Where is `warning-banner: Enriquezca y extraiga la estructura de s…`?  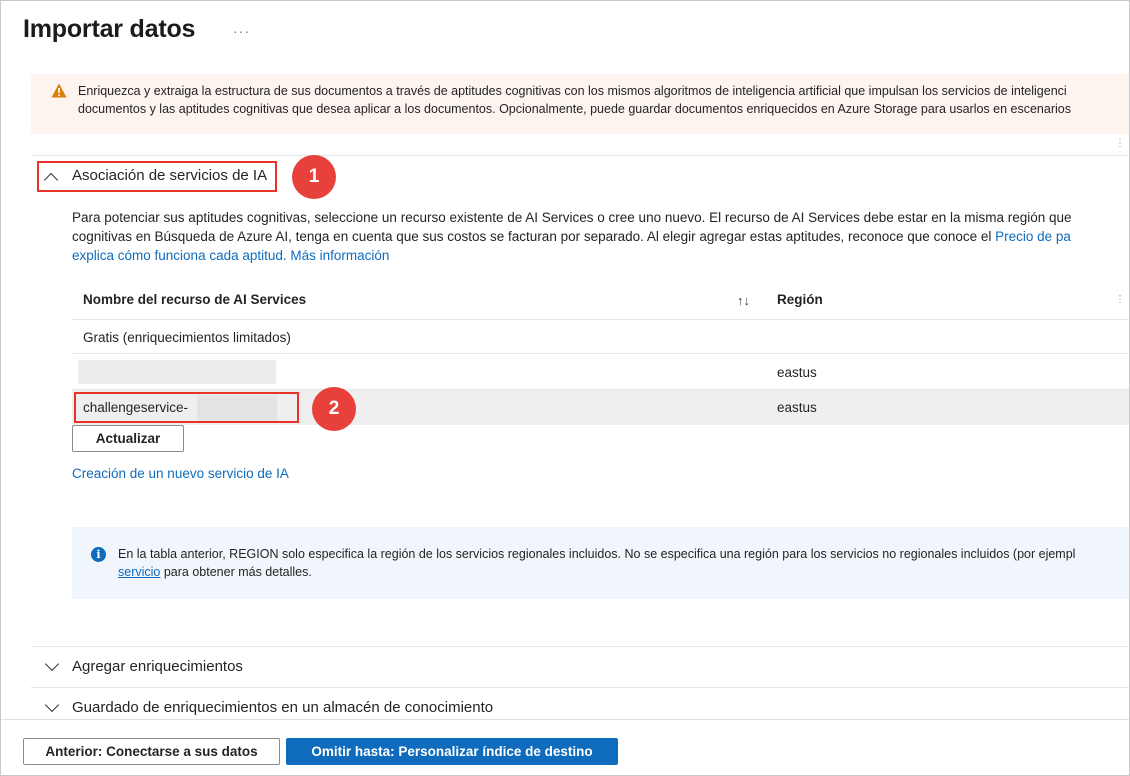 warning-banner: Enriquezca y extraiga la estructura de s… is located at coordinates (580, 104).